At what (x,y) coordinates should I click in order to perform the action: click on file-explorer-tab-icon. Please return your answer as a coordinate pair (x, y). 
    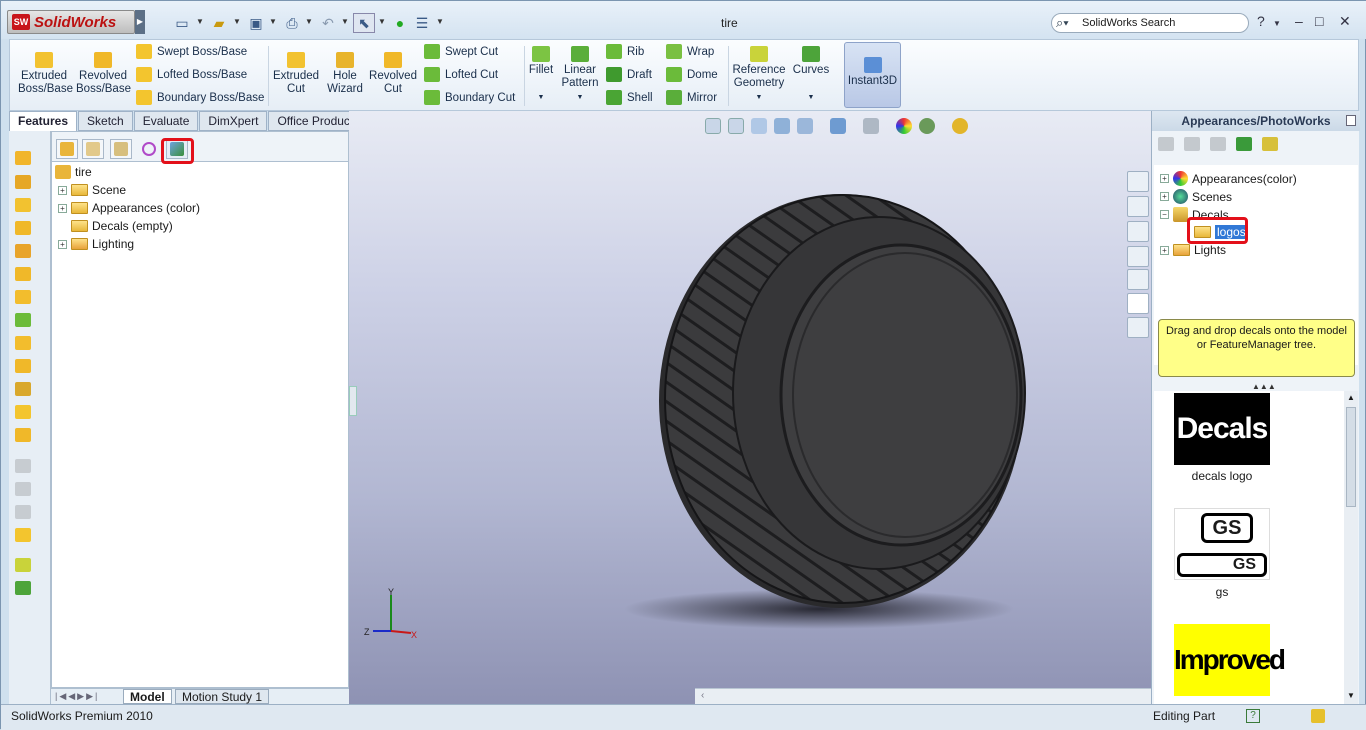
    Looking at the image, I should click on (1138, 231).